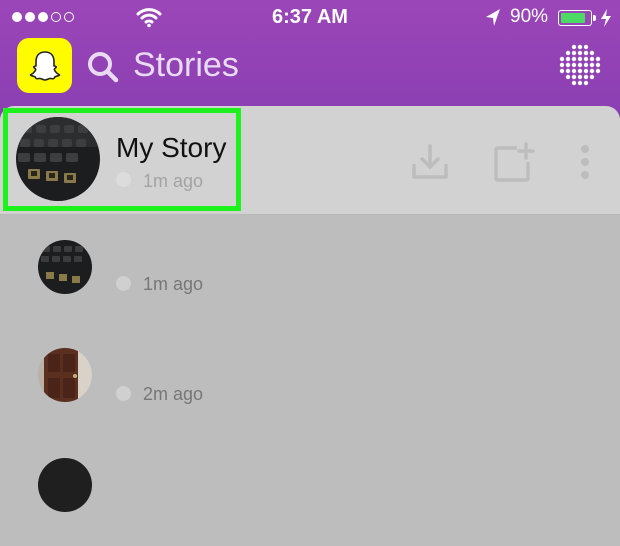  I want to click on door-photo-thumbnail, so click(65, 375).